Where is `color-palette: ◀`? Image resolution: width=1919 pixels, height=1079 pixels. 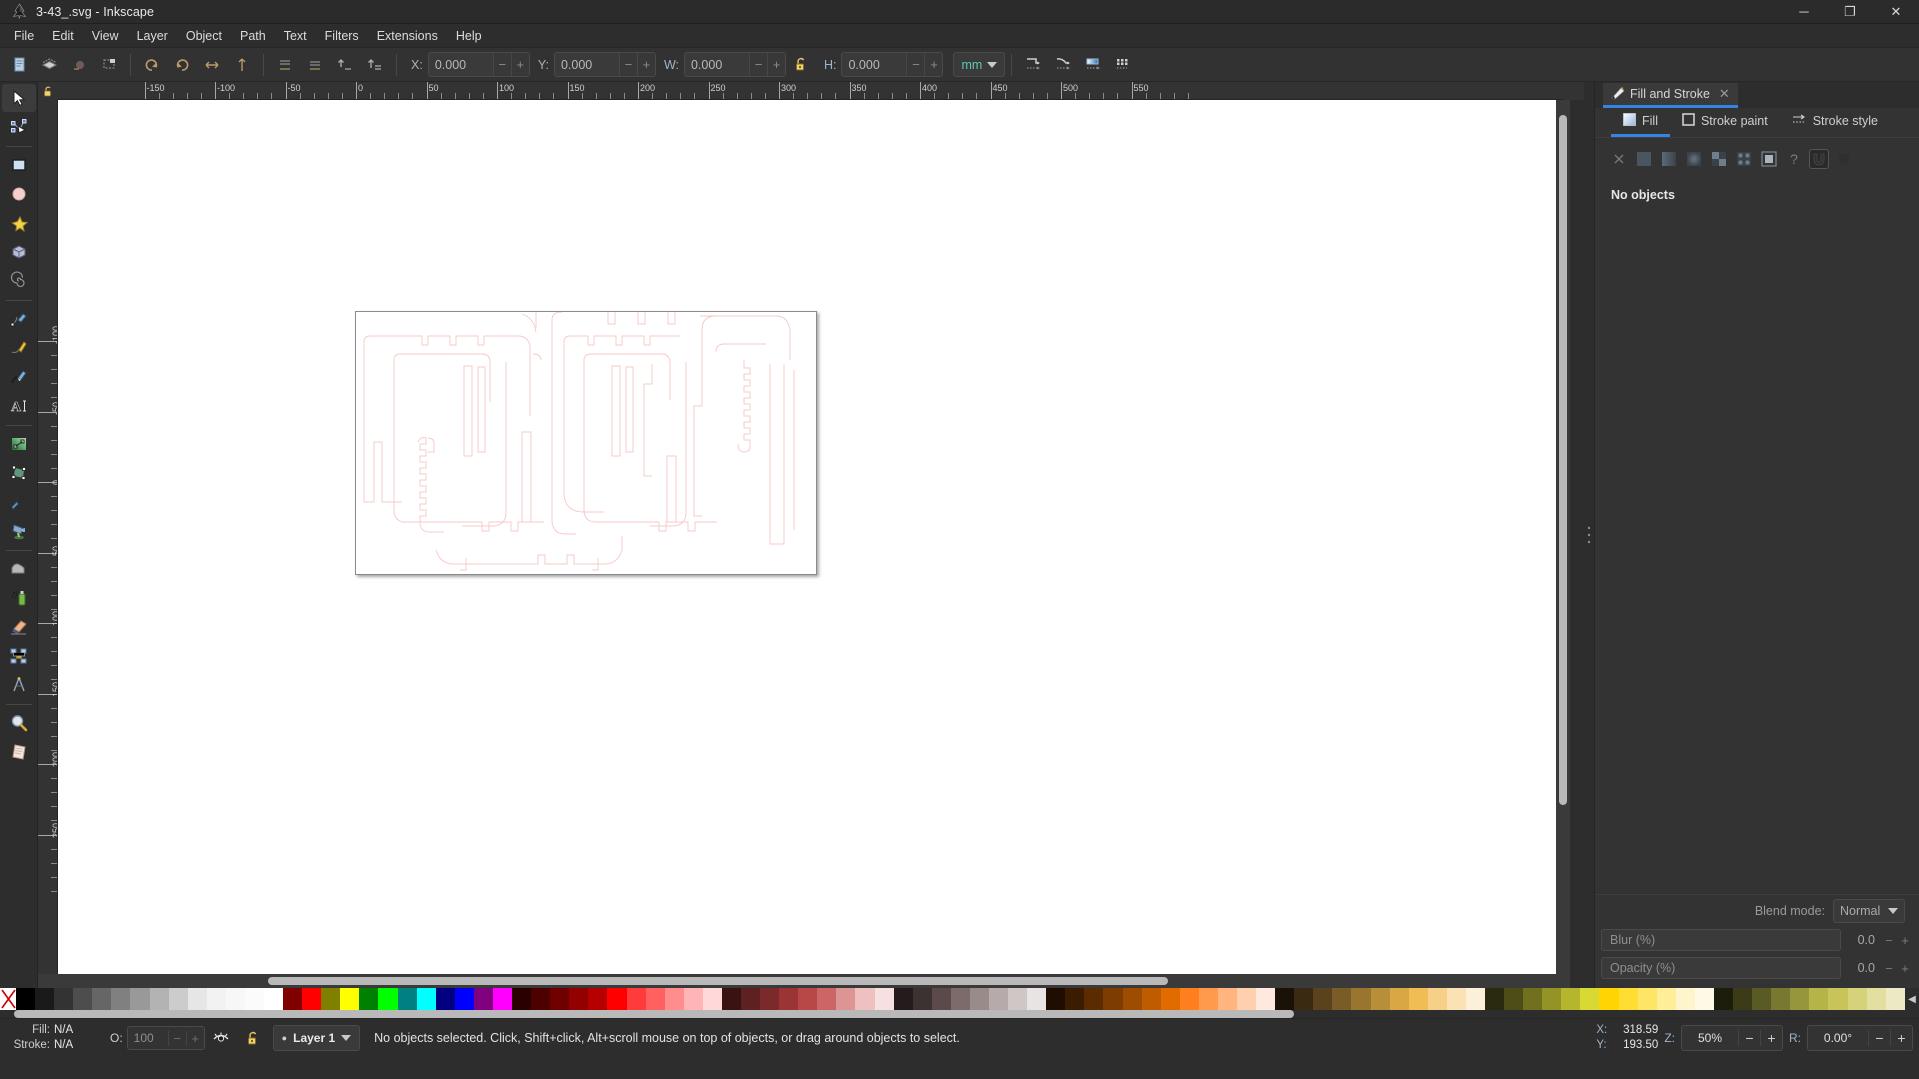
color-palette: ◀ is located at coordinates (959, 999).